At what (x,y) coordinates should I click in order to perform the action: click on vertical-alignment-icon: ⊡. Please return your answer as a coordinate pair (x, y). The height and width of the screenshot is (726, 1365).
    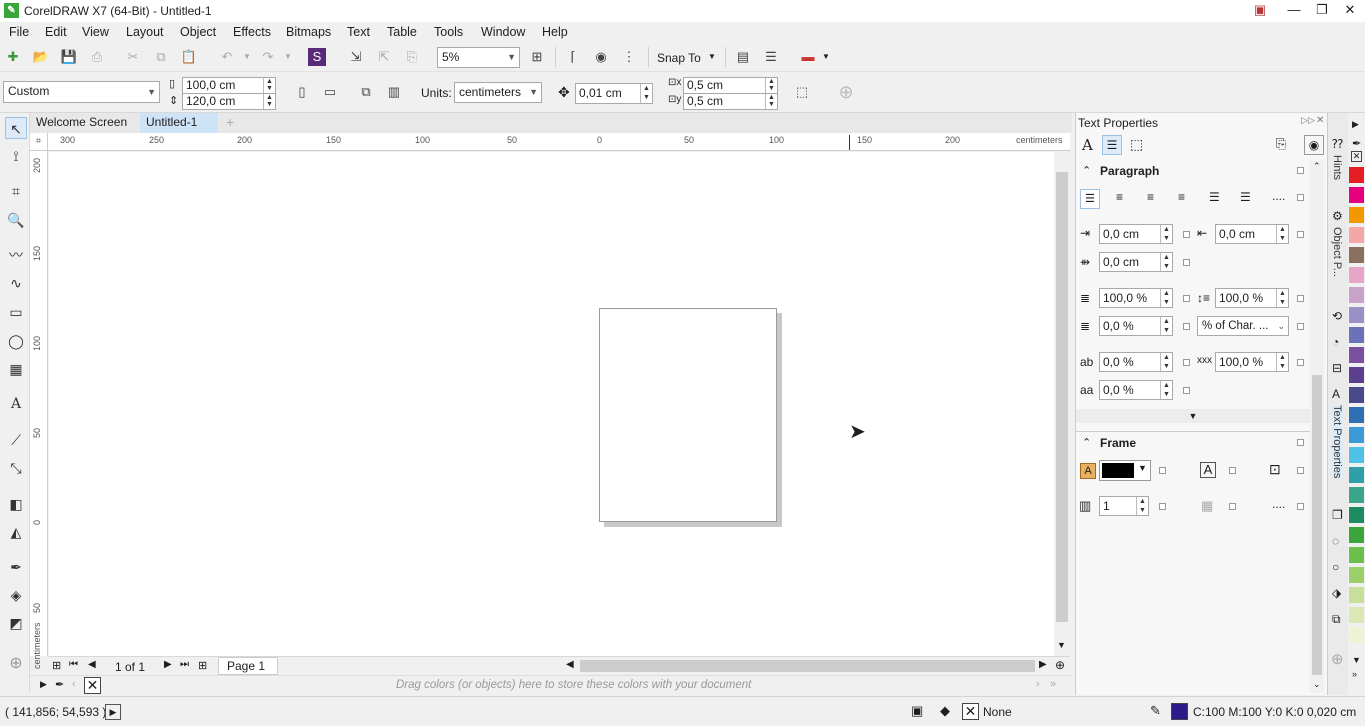
    Looking at the image, I should click on (1275, 469).